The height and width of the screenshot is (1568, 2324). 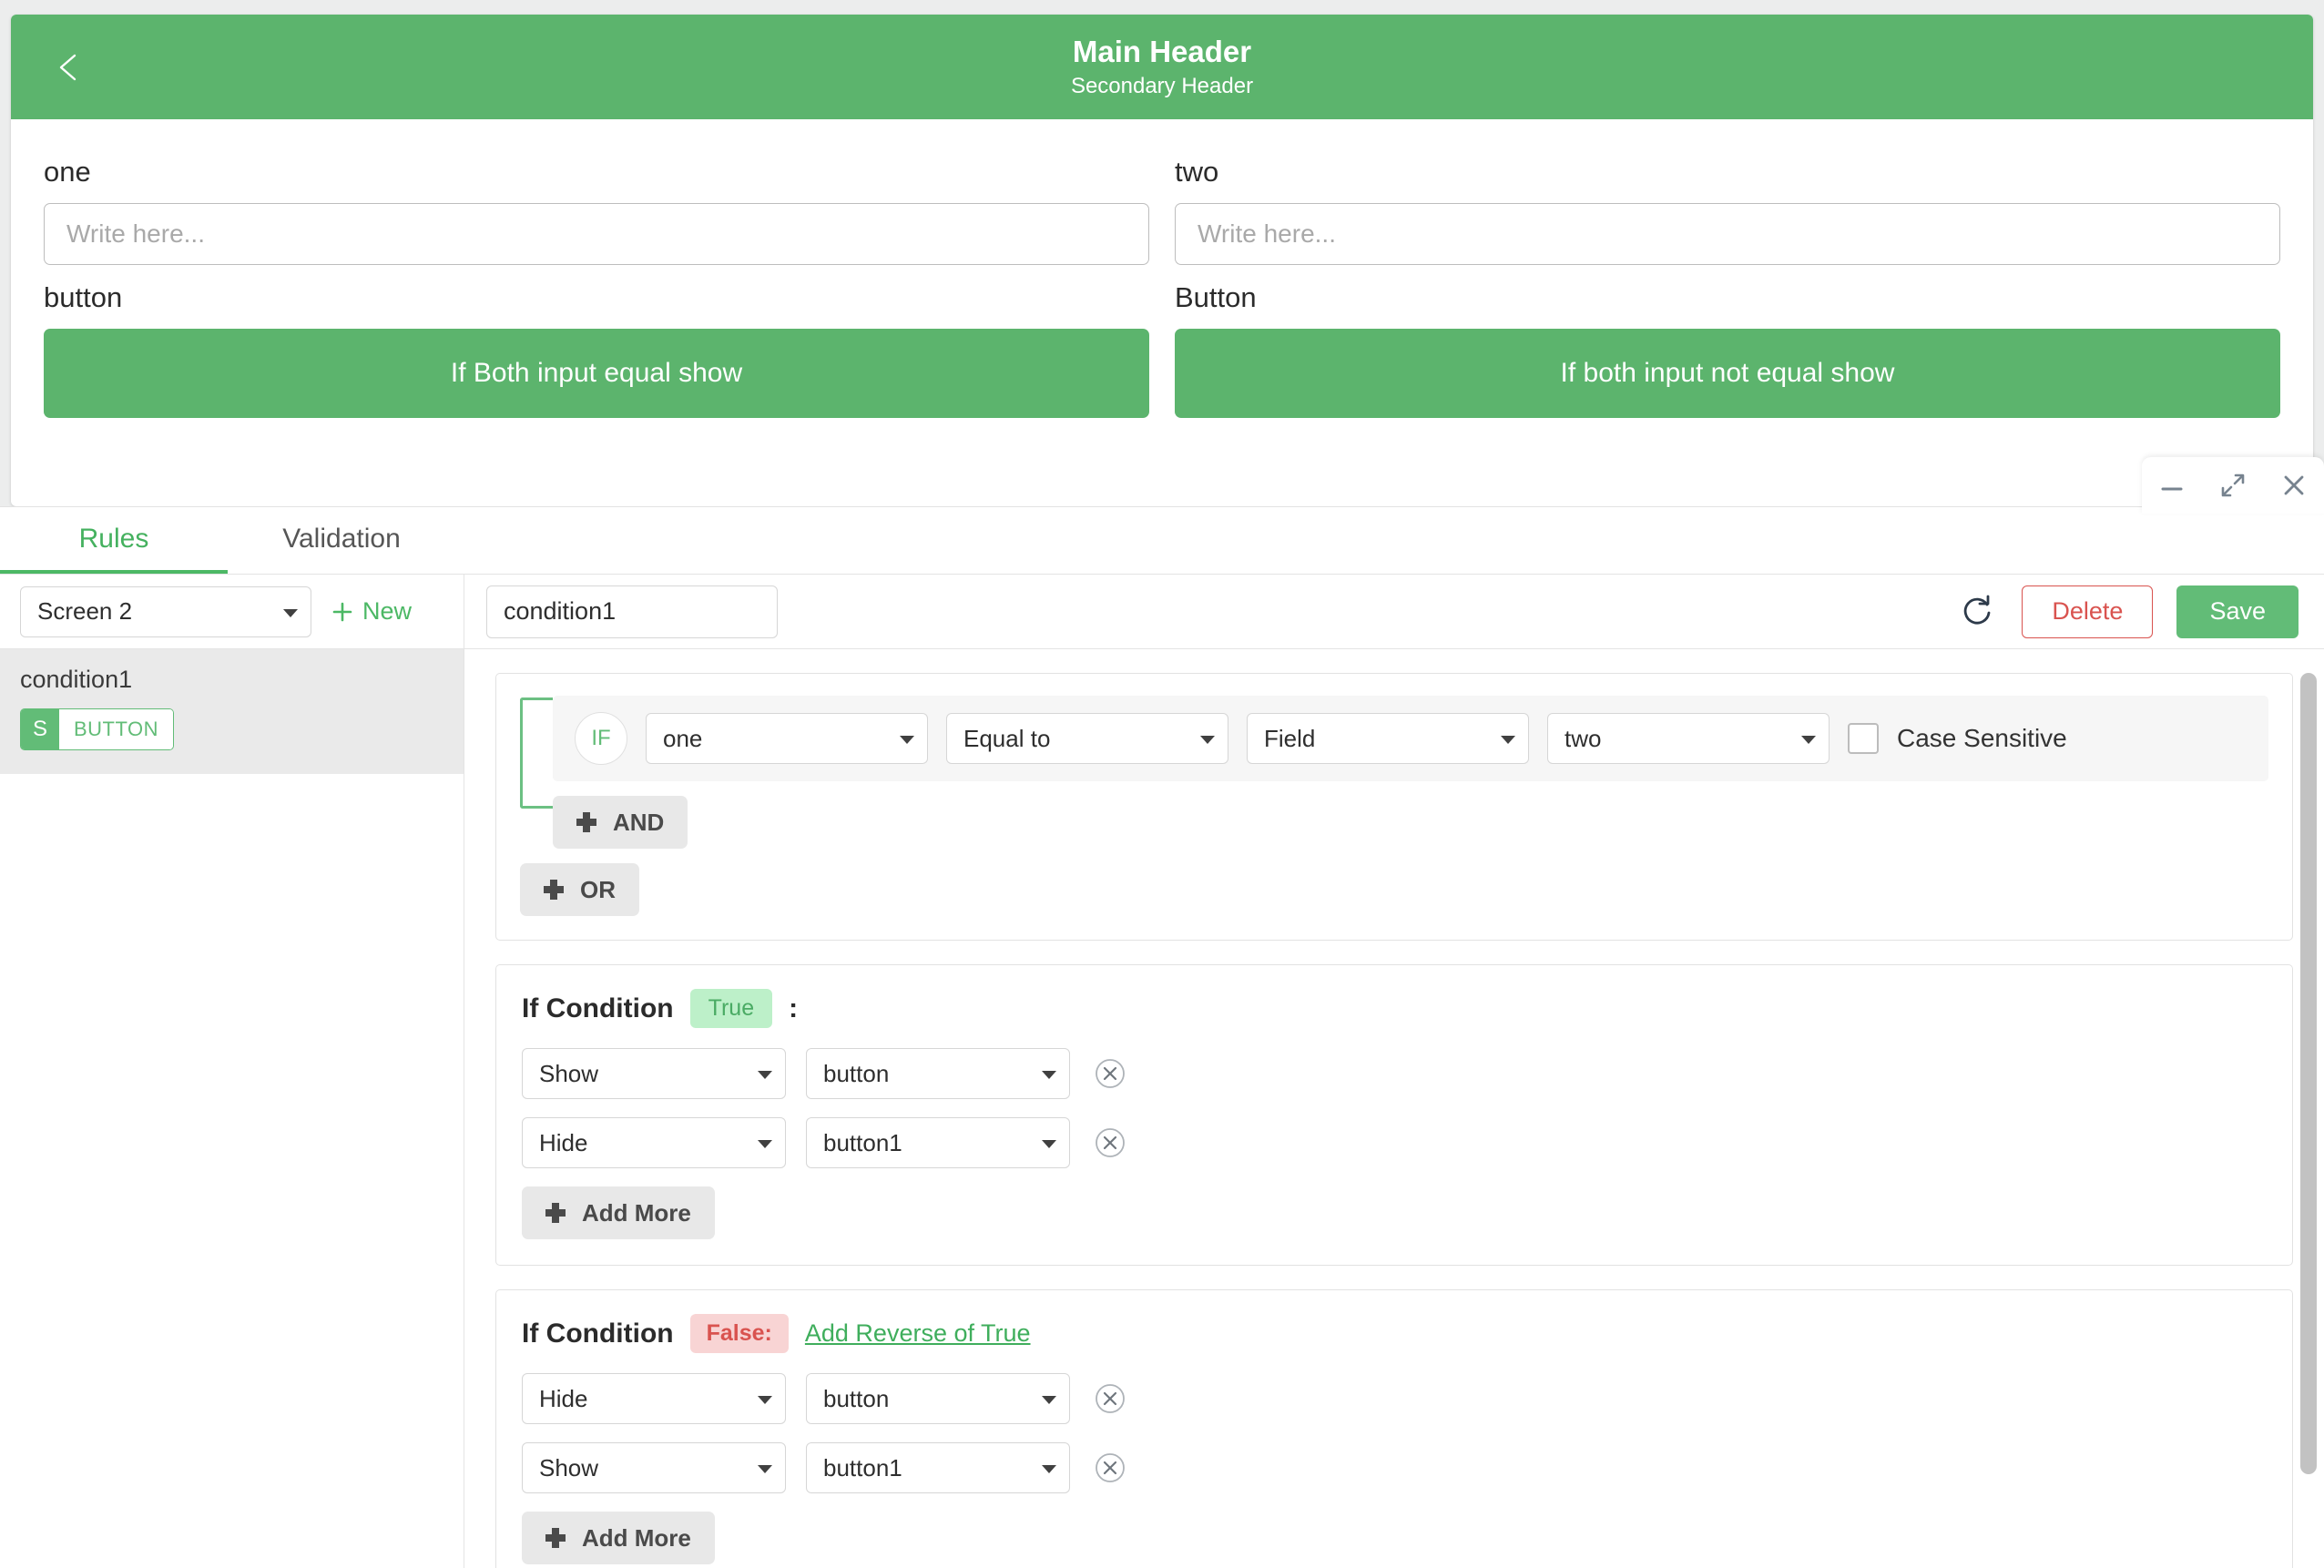 What do you see at coordinates (683, 738) in the screenshot?
I see `if-field-value: one` at bounding box center [683, 738].